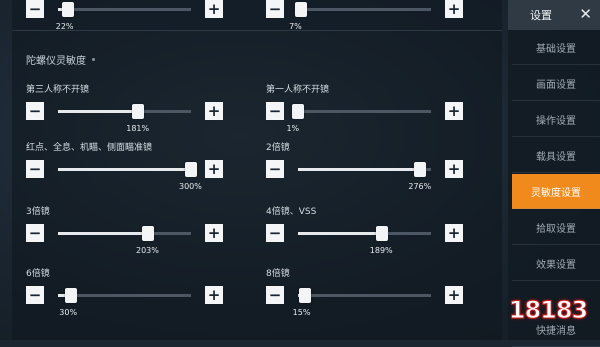 The height and width of the screenshot is (347, 600). I want to click on slider-track: 189%, so click(364, 233).